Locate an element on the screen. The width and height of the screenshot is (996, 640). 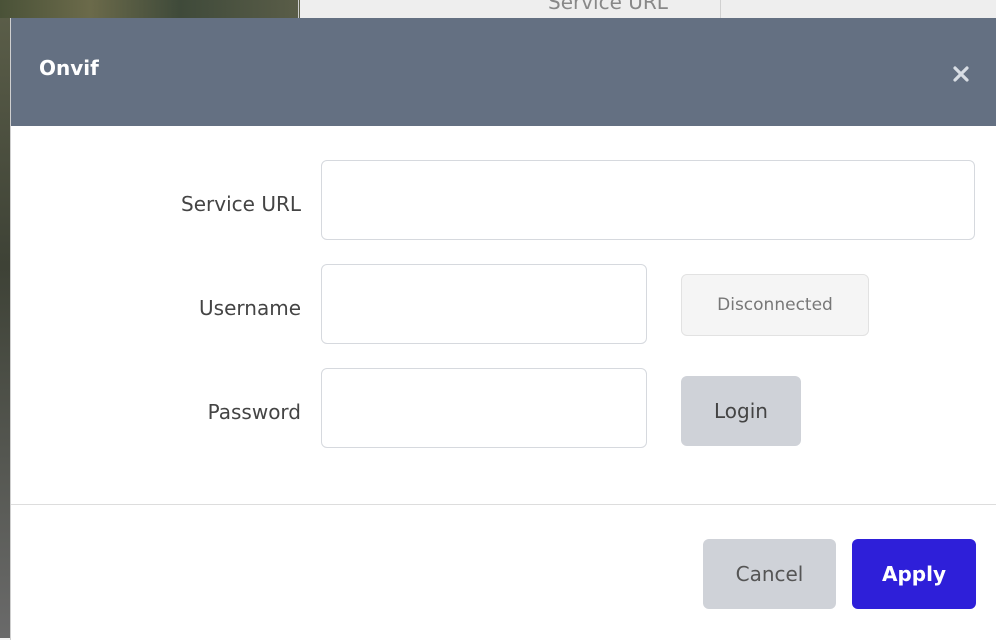
close-x-icon is located at coordinates (961, 74).